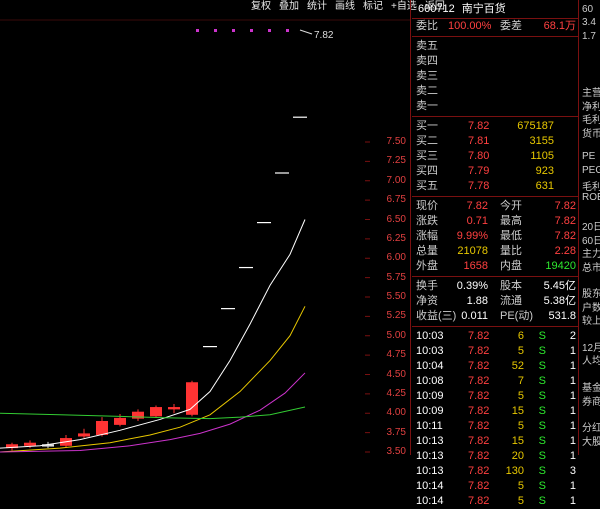  Describe the element at coordinates (436, 9) in the screenshot. I see `stock-code: 600712` at that location.